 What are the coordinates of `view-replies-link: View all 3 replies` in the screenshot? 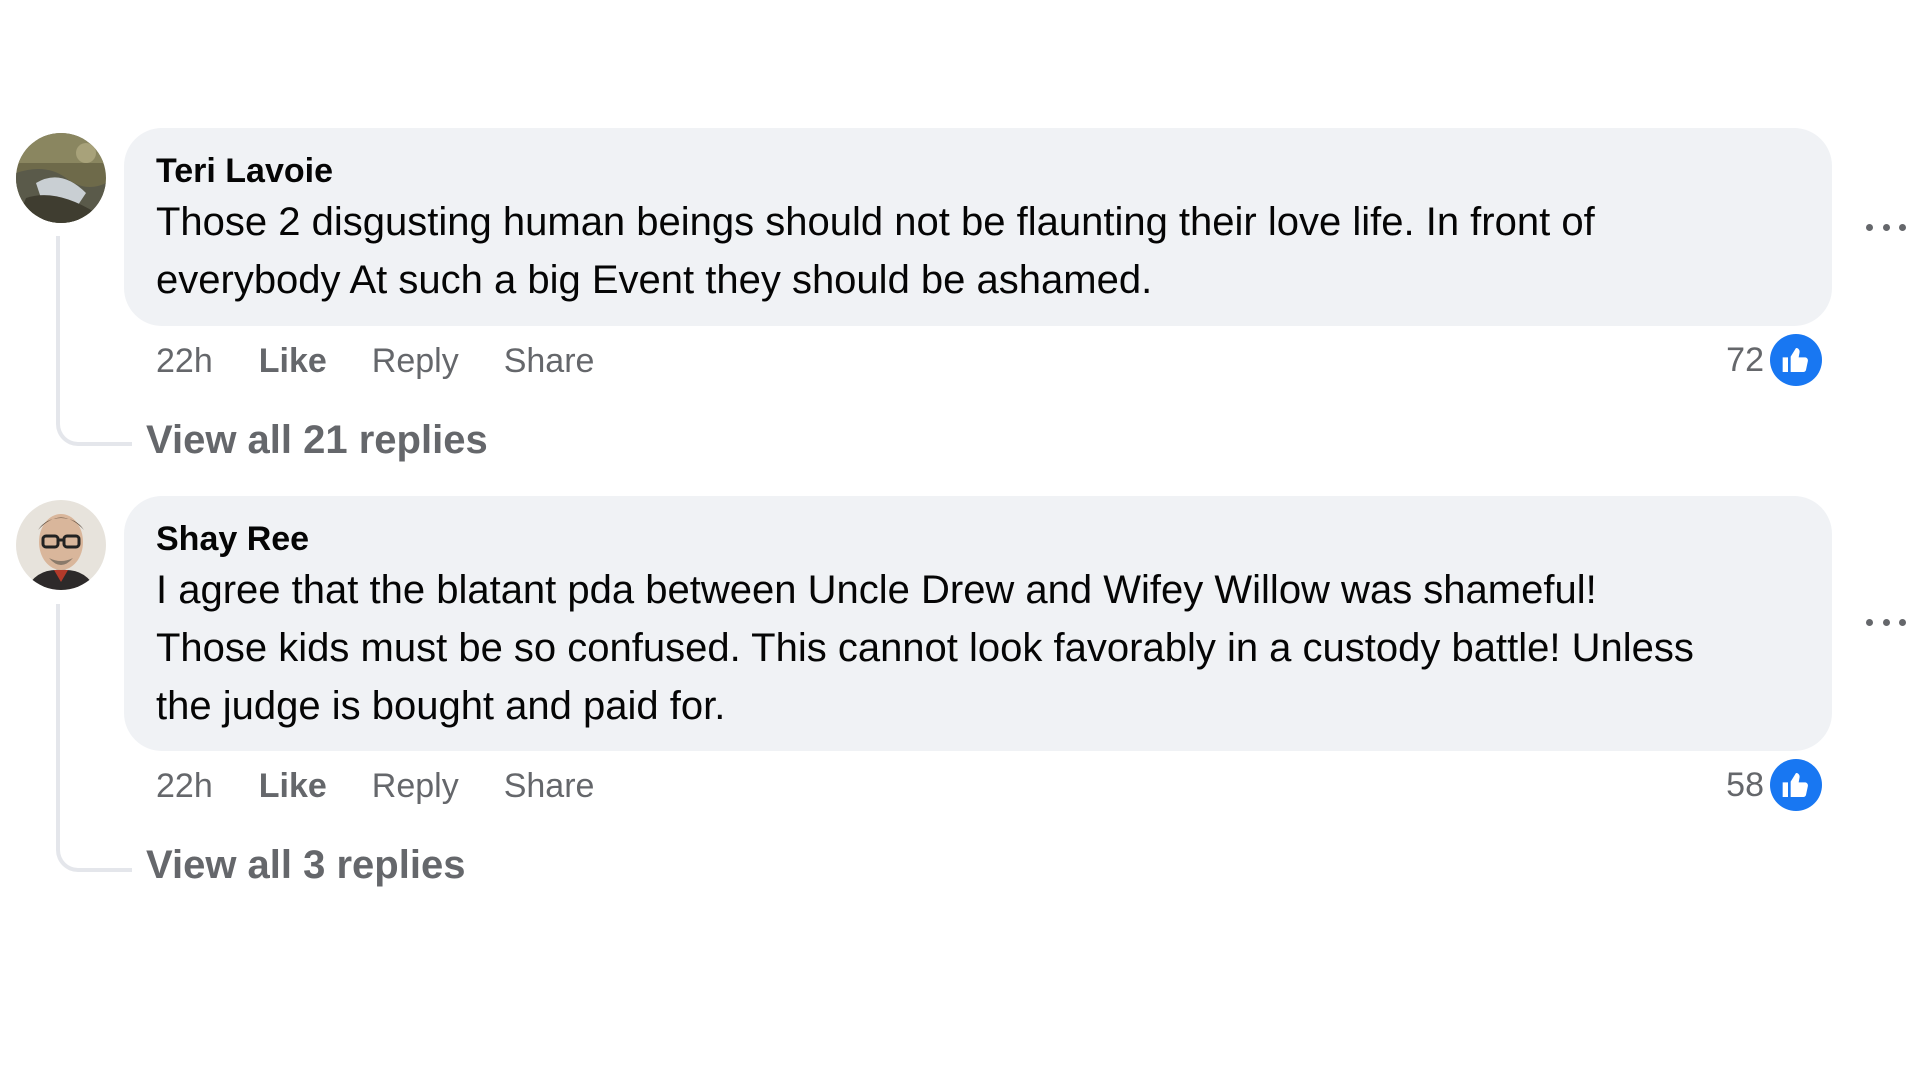 It's located at (305, 865).